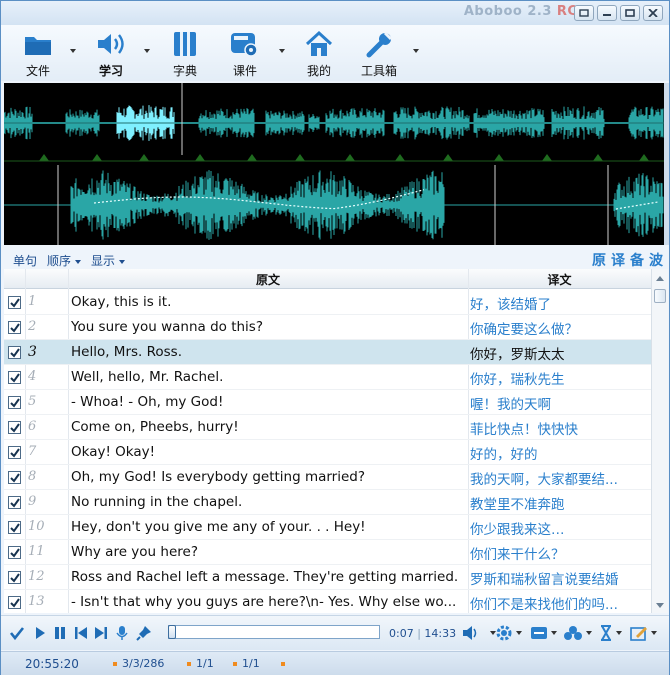 The width and height of the screenshot is (670, 675). What do you see at coordinates (559, 353) in the screenshot?
I see `row-translation-text: 你好，罗斯太太` at bounding box center [559, 353].